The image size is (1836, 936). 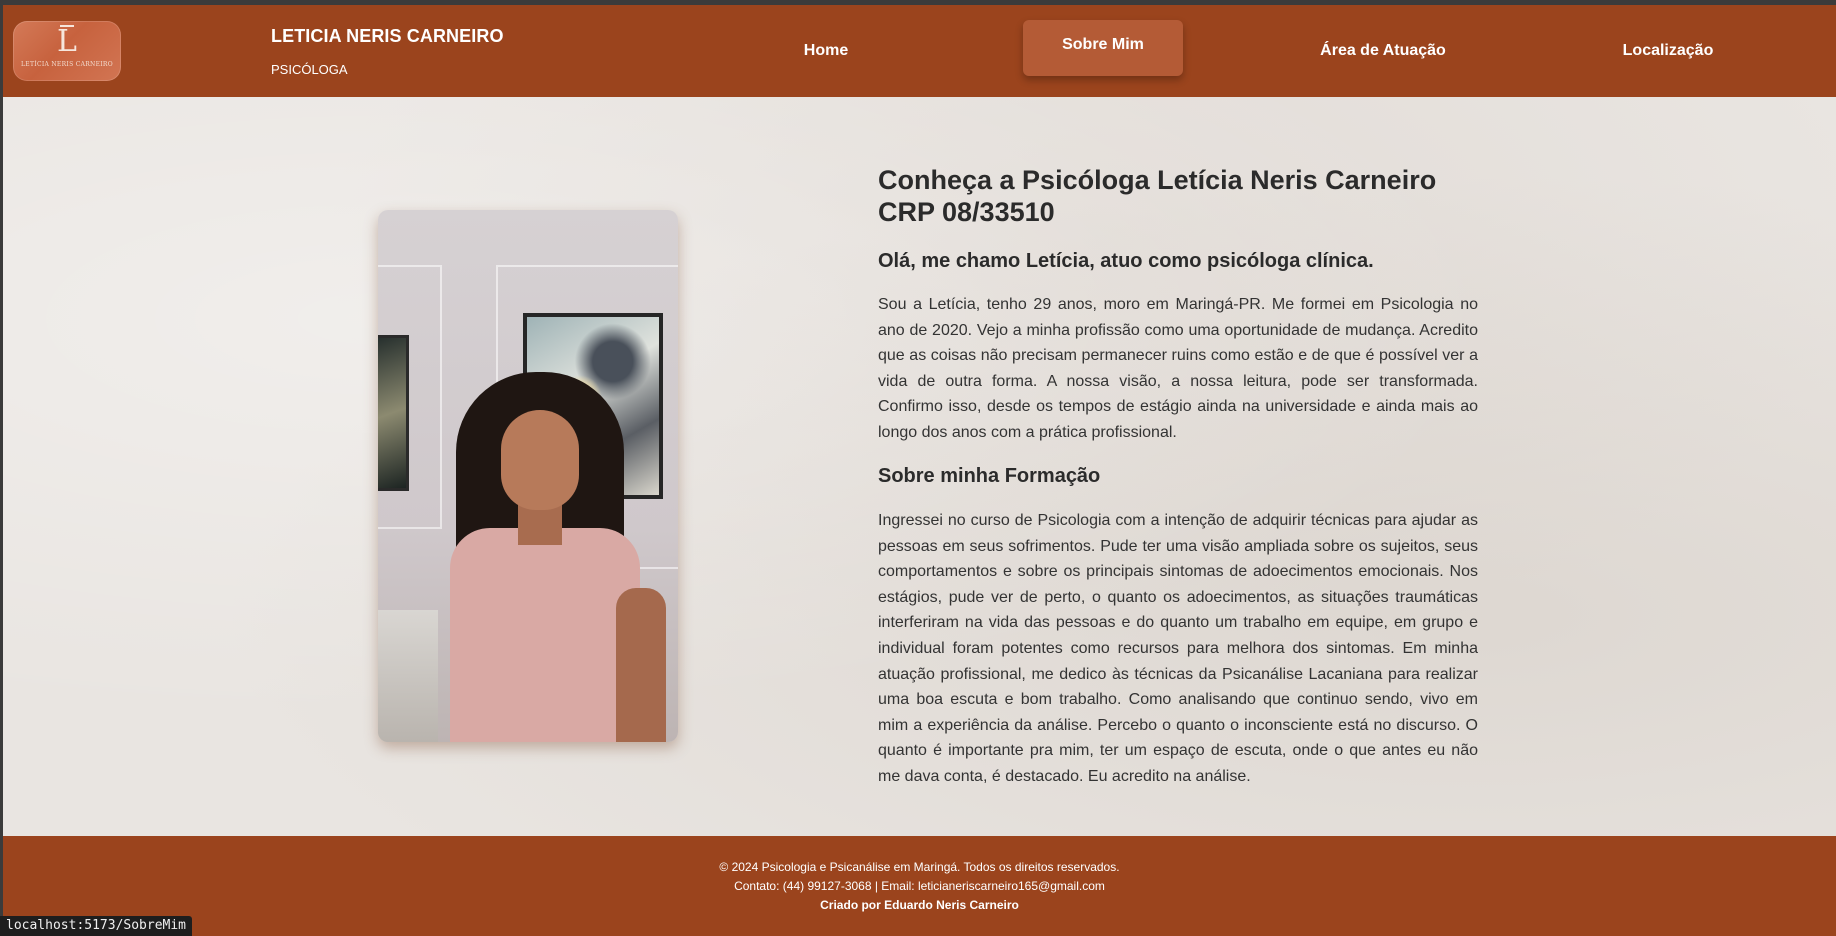 I want to click on portrait-face, so click(x=540, y=460).